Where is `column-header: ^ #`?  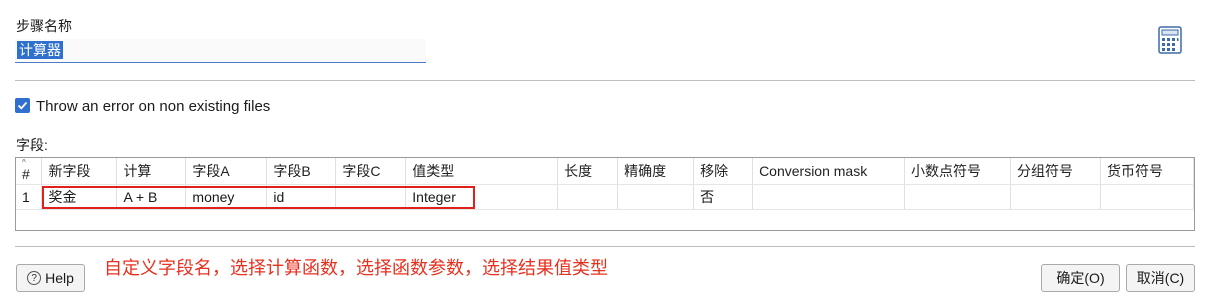 column-header: ^ # is located at coordinates (29, 171).